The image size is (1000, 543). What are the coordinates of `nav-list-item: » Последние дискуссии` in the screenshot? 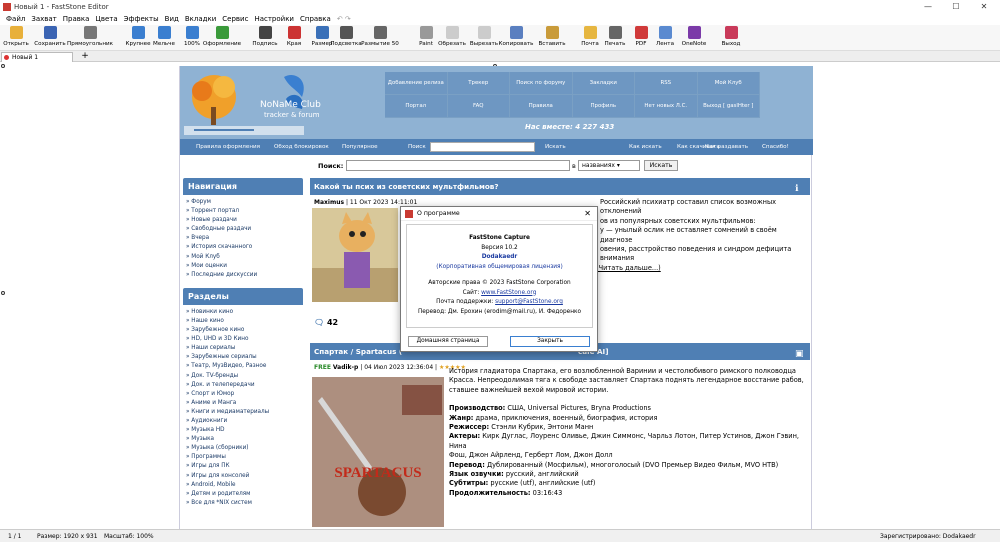 It's located at (244, 275).